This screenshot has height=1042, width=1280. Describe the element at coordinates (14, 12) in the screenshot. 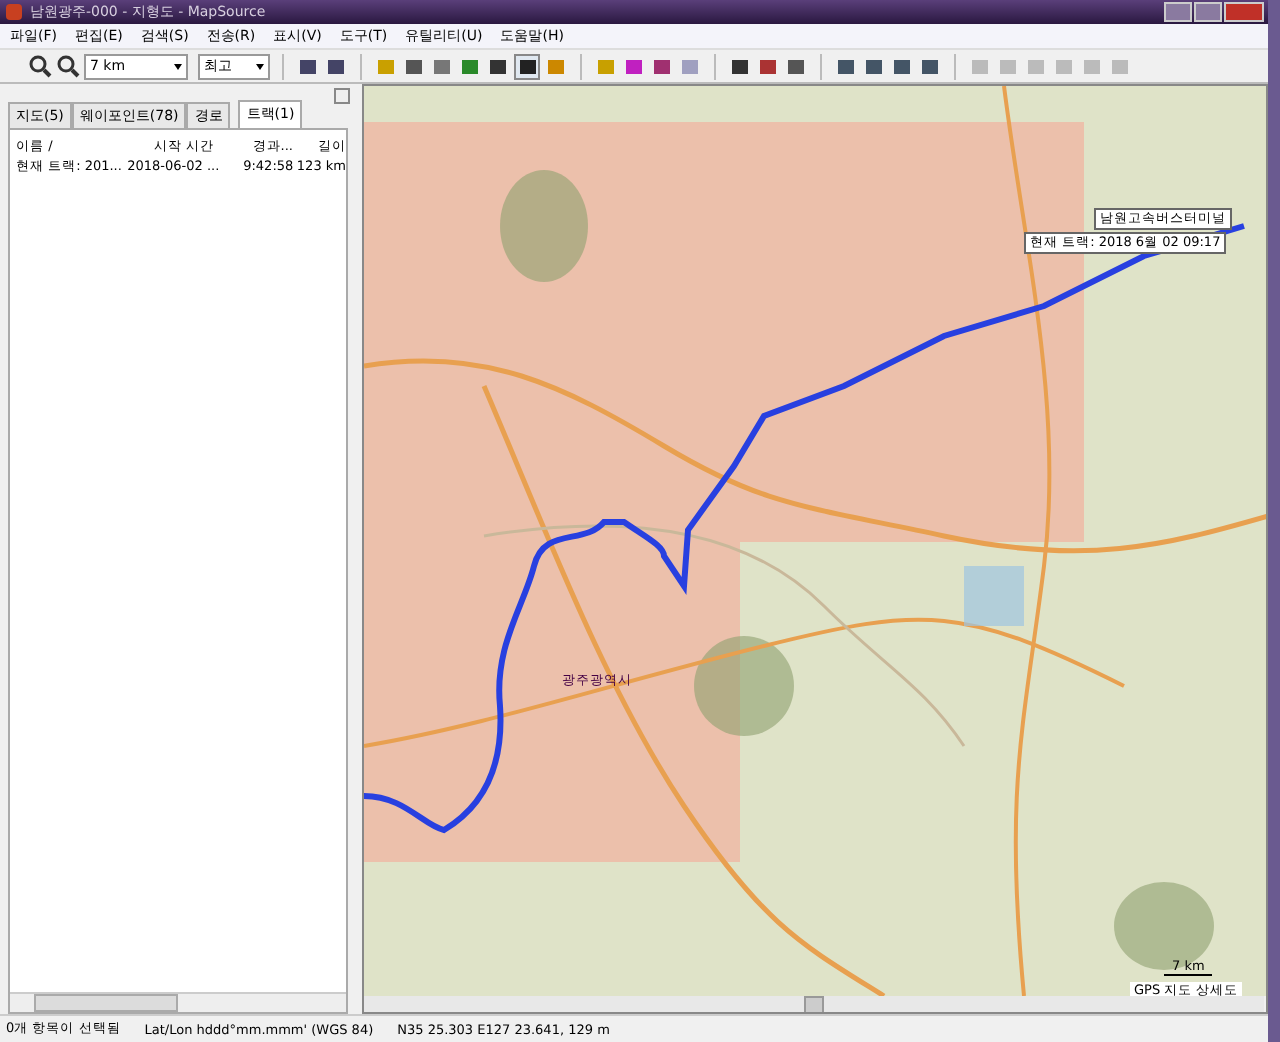

I see `app-icon` at that location.